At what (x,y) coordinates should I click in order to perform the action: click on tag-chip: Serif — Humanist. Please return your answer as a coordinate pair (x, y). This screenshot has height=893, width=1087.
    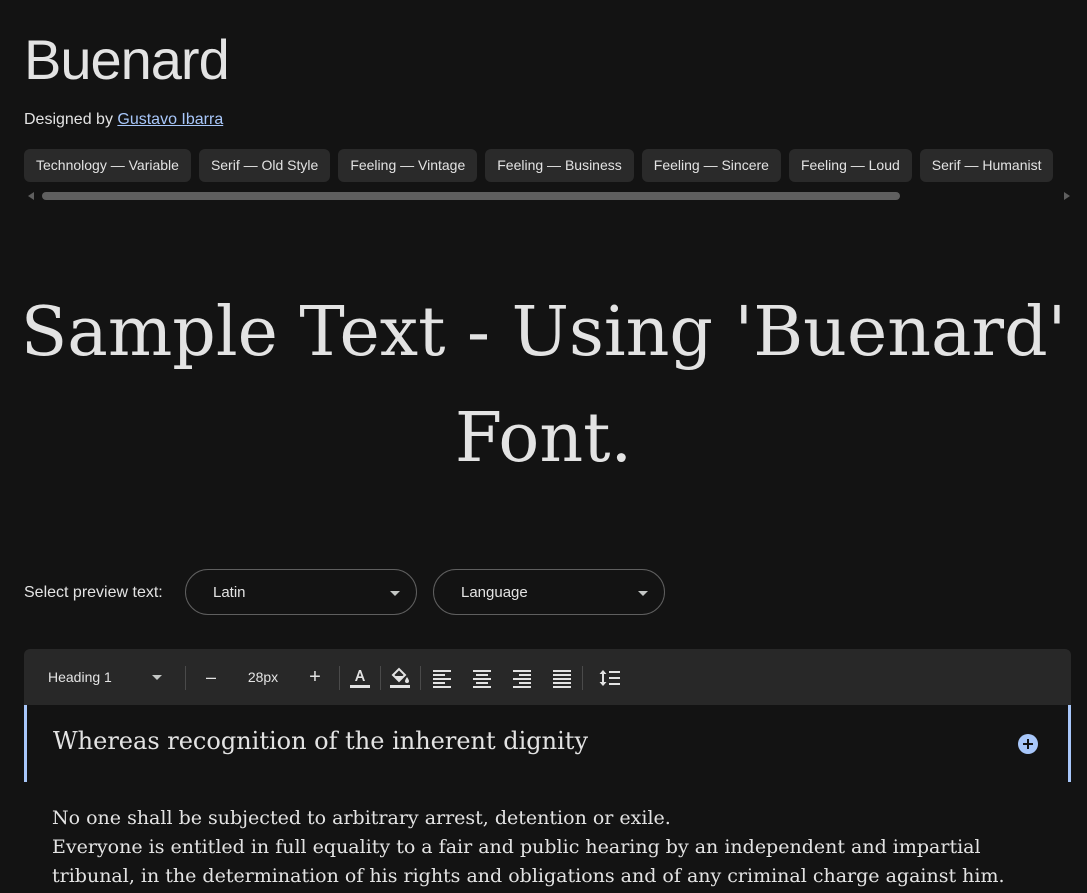
    Looking at the image, I should click on (986, 165).